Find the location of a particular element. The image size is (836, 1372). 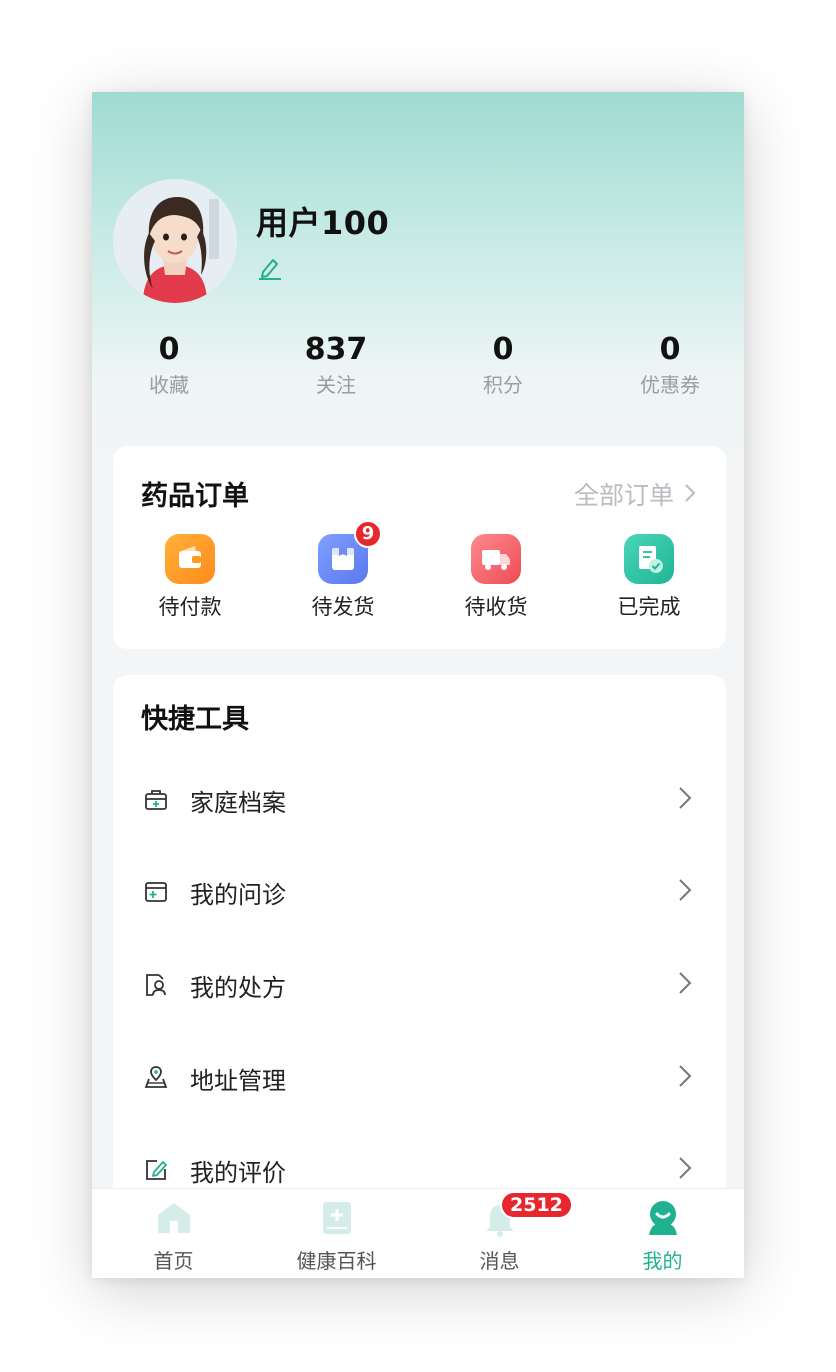

order-label: 待发货 is located at coordinates (343, 607).